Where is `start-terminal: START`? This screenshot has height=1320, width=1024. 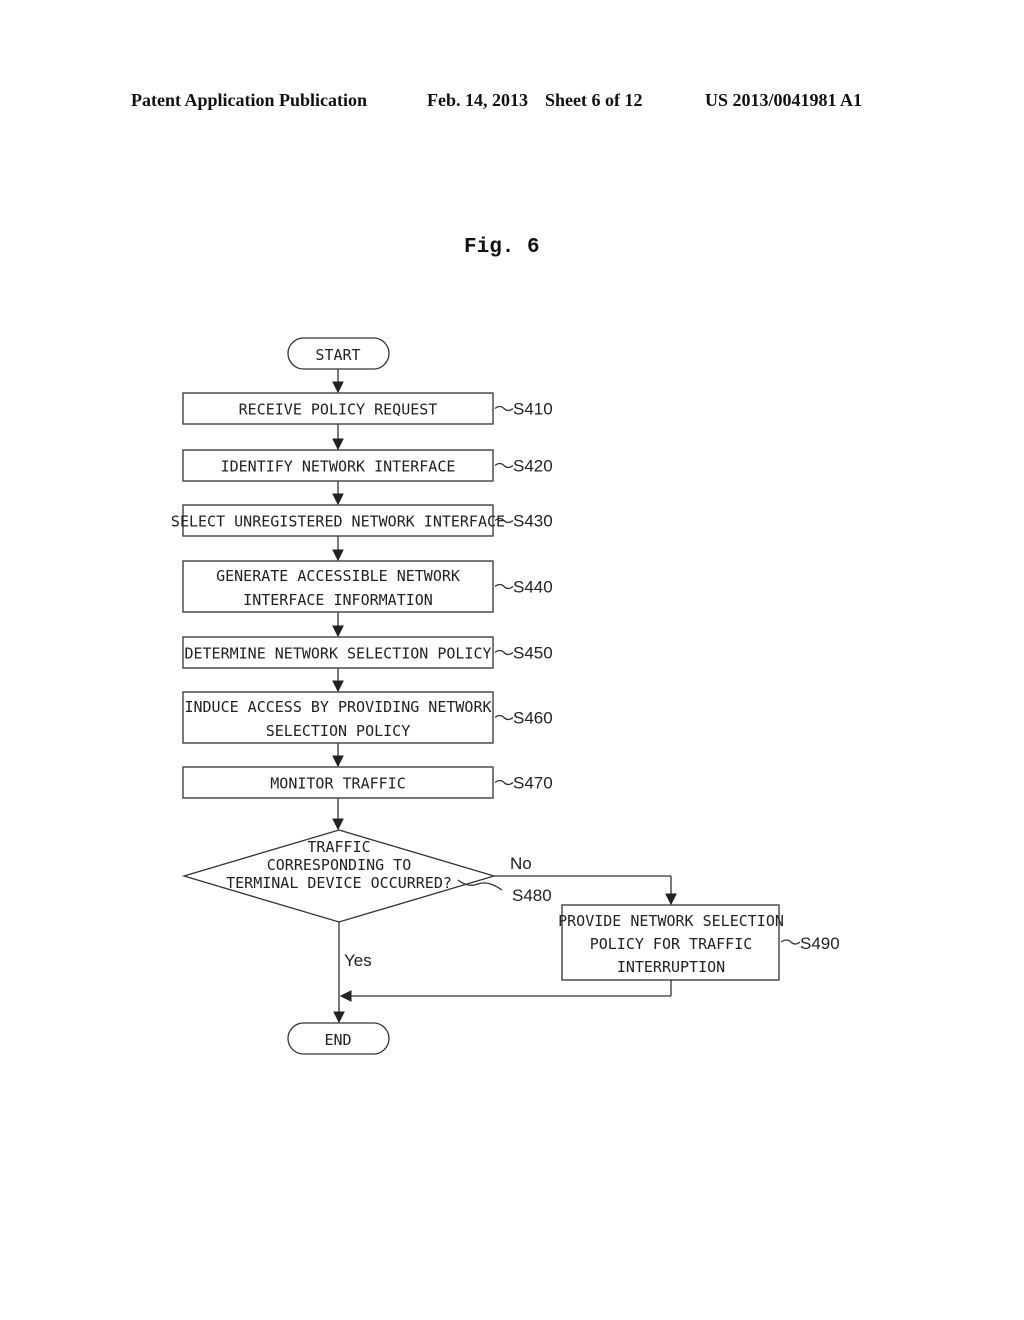 start-terminal: START is located at coordinates (338, 353).